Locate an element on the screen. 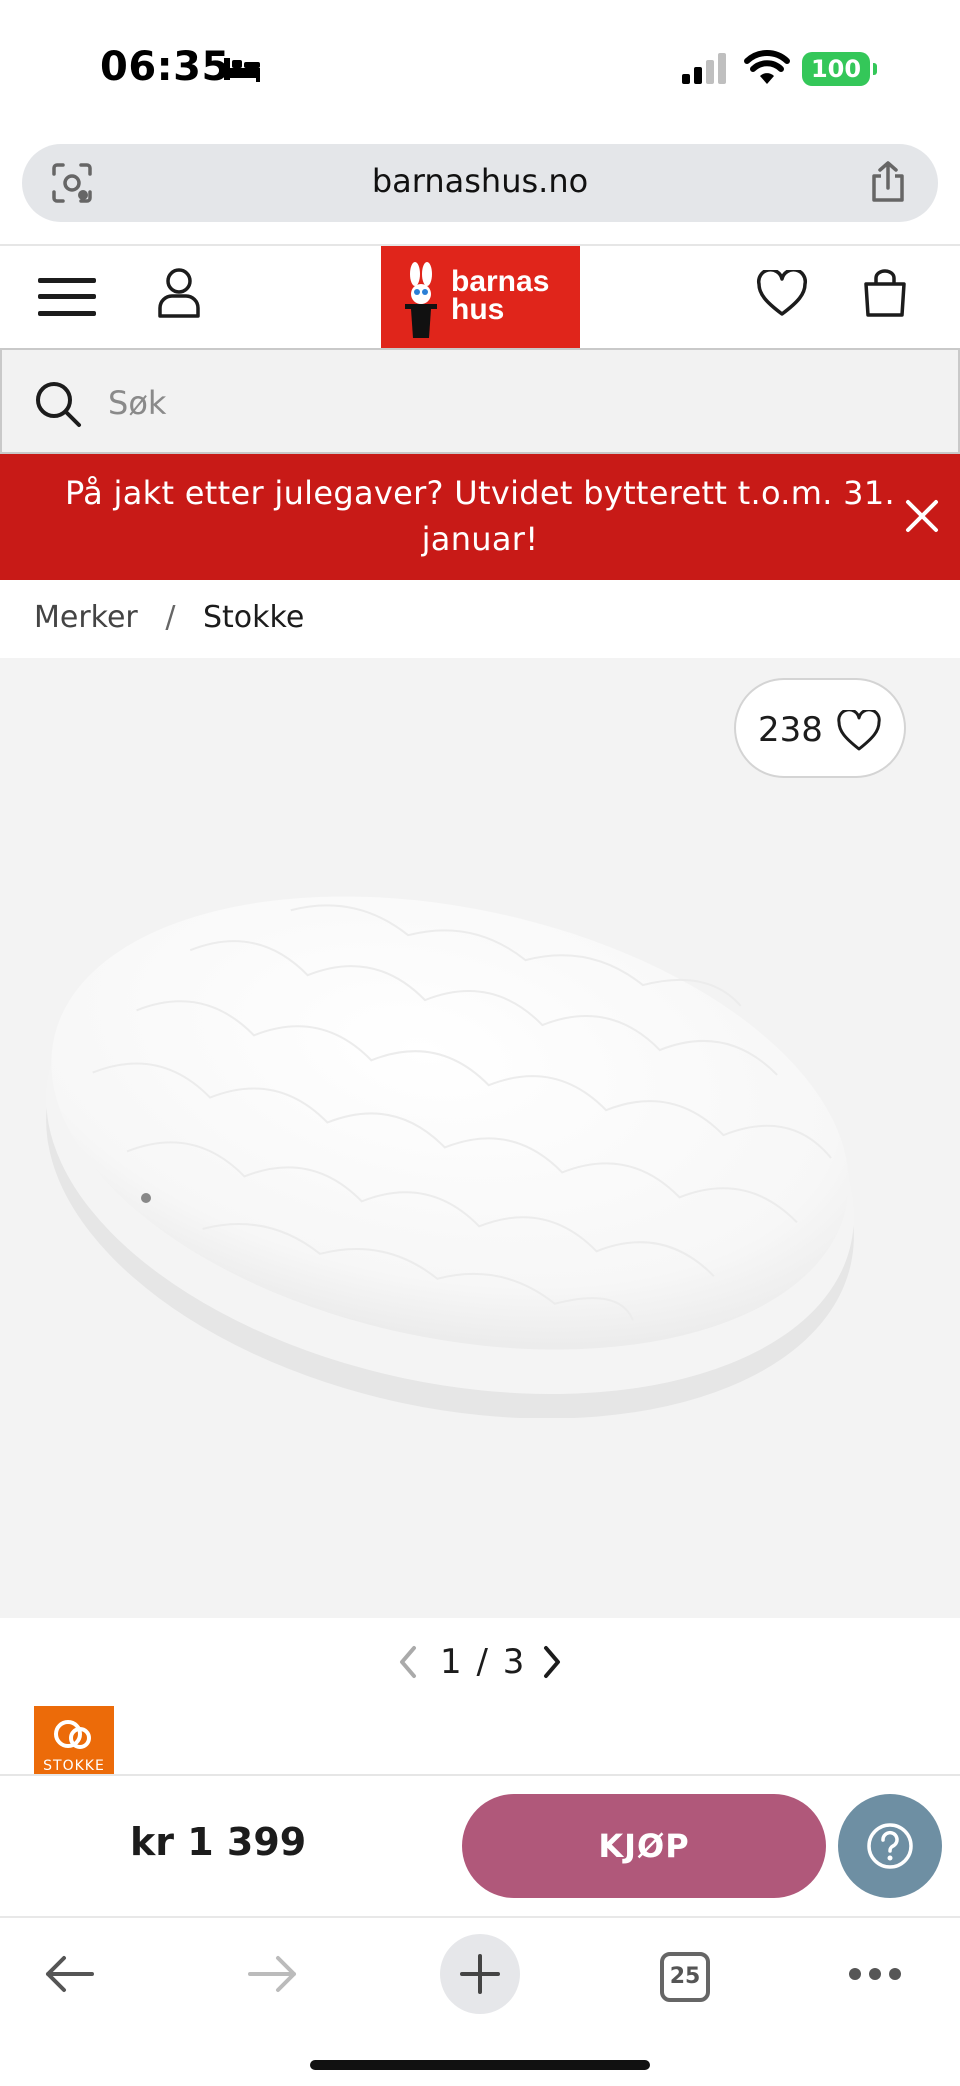 The width and height of the screenshot is (960, 2086). battery-indicator: 100 is located at coordinates (839, 69).